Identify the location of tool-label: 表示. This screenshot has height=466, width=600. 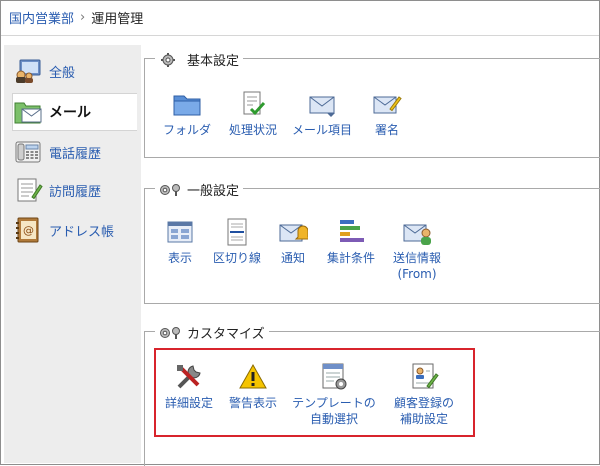
(179, 258).